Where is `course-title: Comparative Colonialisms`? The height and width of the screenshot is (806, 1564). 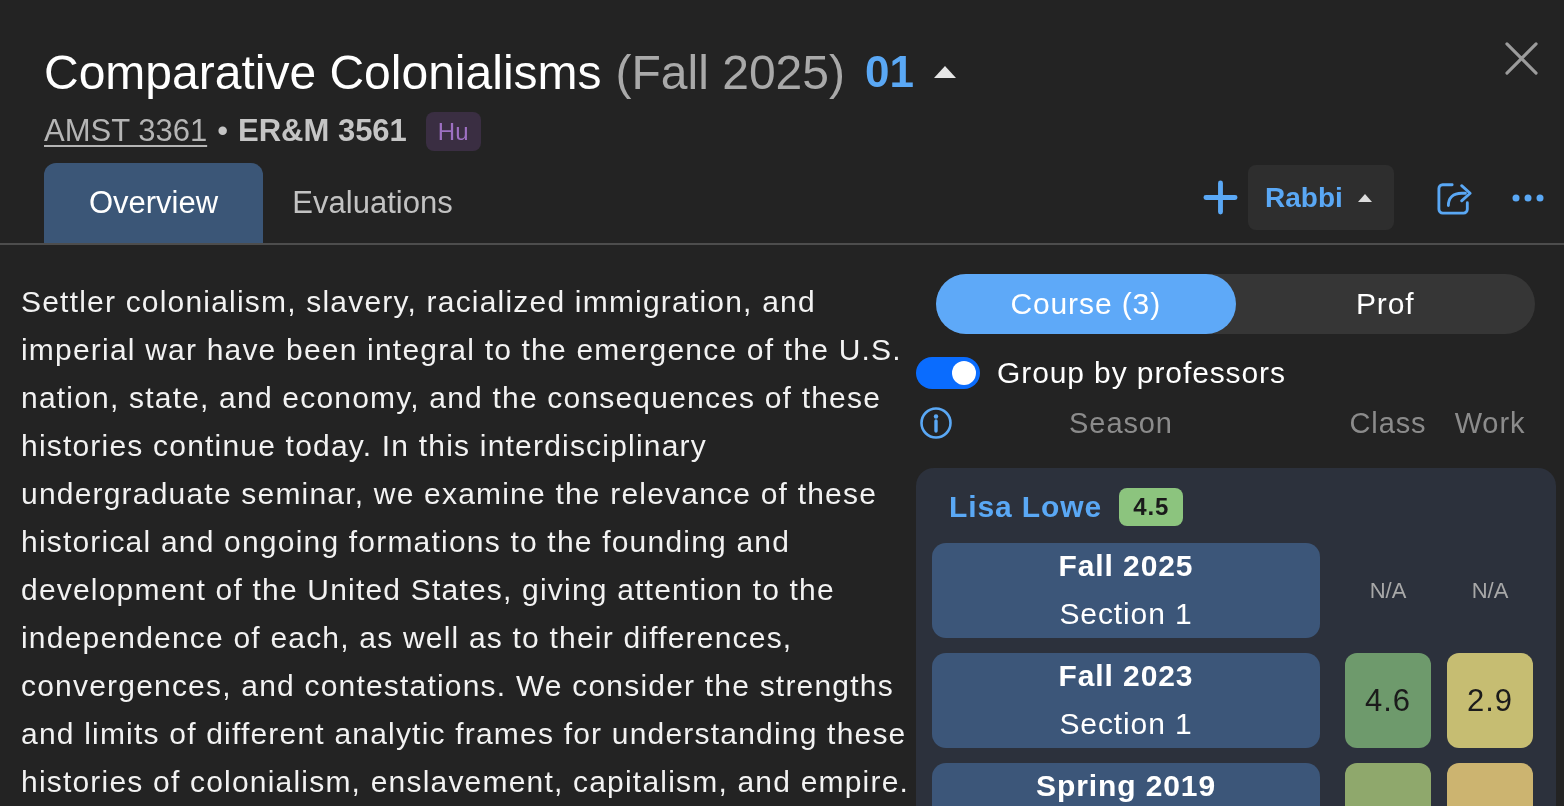
course-title: Comparative Colonialisms is located at coordinates (323, 72).